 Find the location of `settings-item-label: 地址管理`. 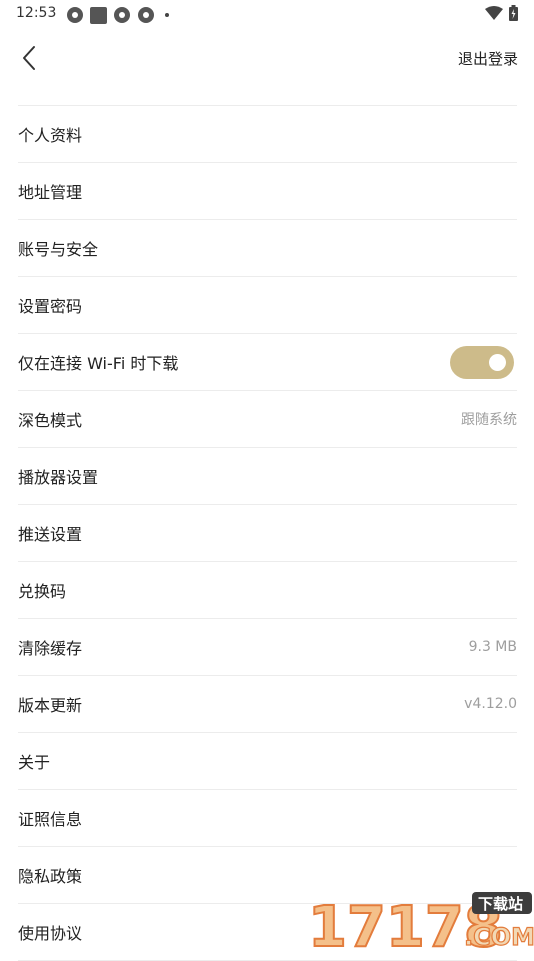

settings-item-label: 地址管理 is located at coordinates (50, 192).